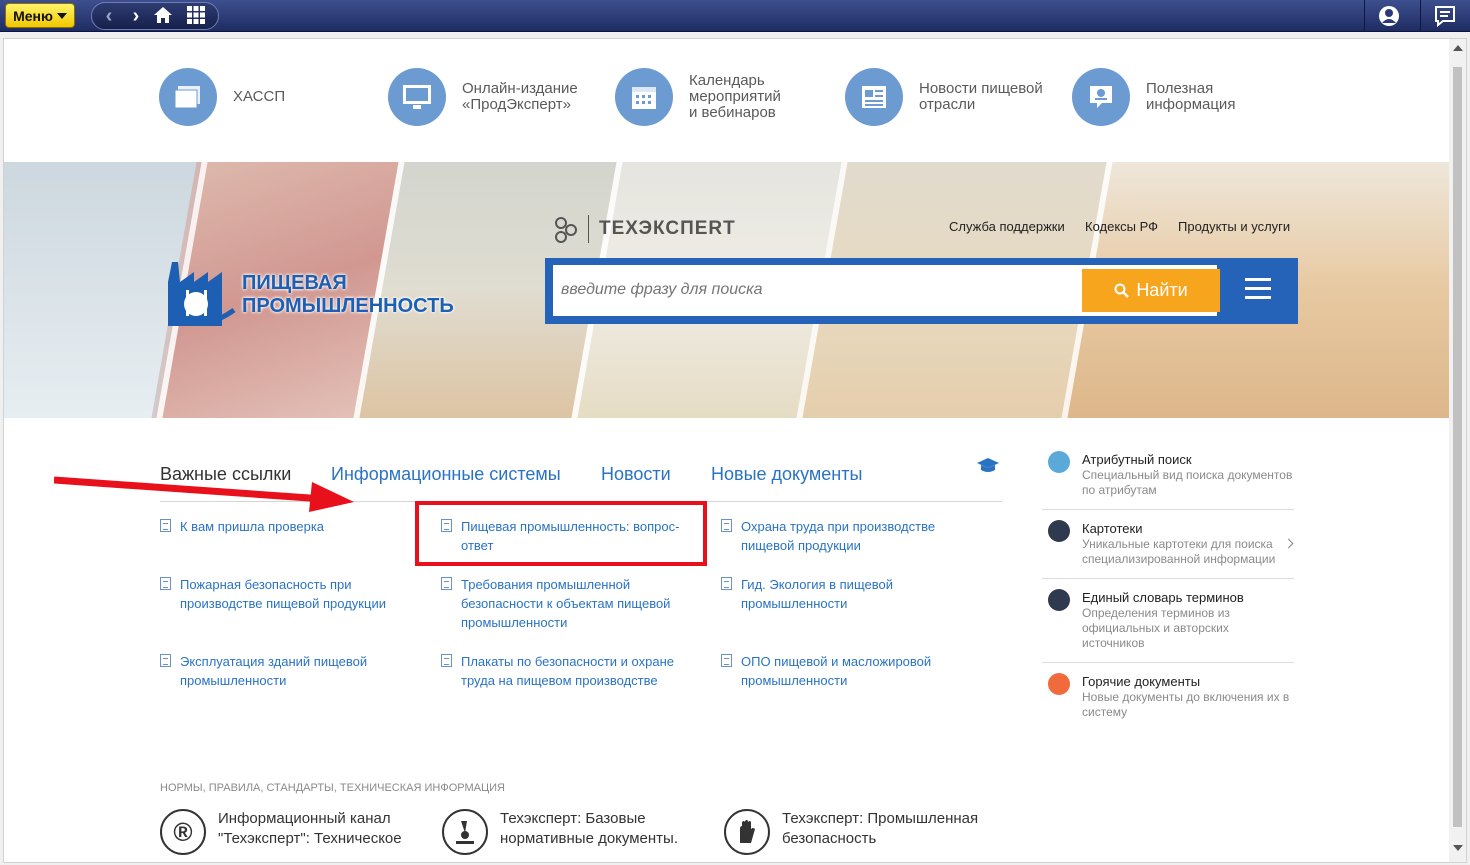  Describe the element at coordinates (163, 17) in the screenshot. I see `home-icon` at that location.